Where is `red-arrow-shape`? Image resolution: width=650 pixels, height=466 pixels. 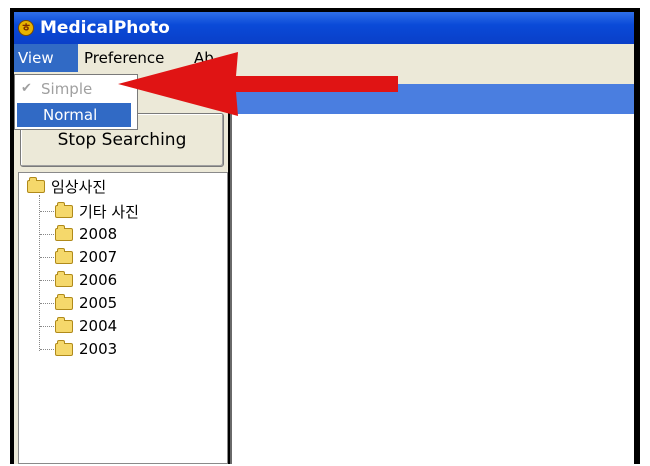 red-arrow-shape is located at coordinates (258, 84).